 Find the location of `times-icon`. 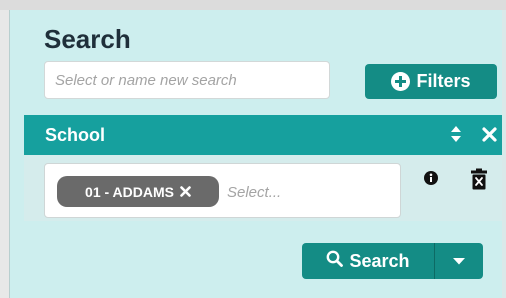

times-icon is located at coordinates (185, 191).